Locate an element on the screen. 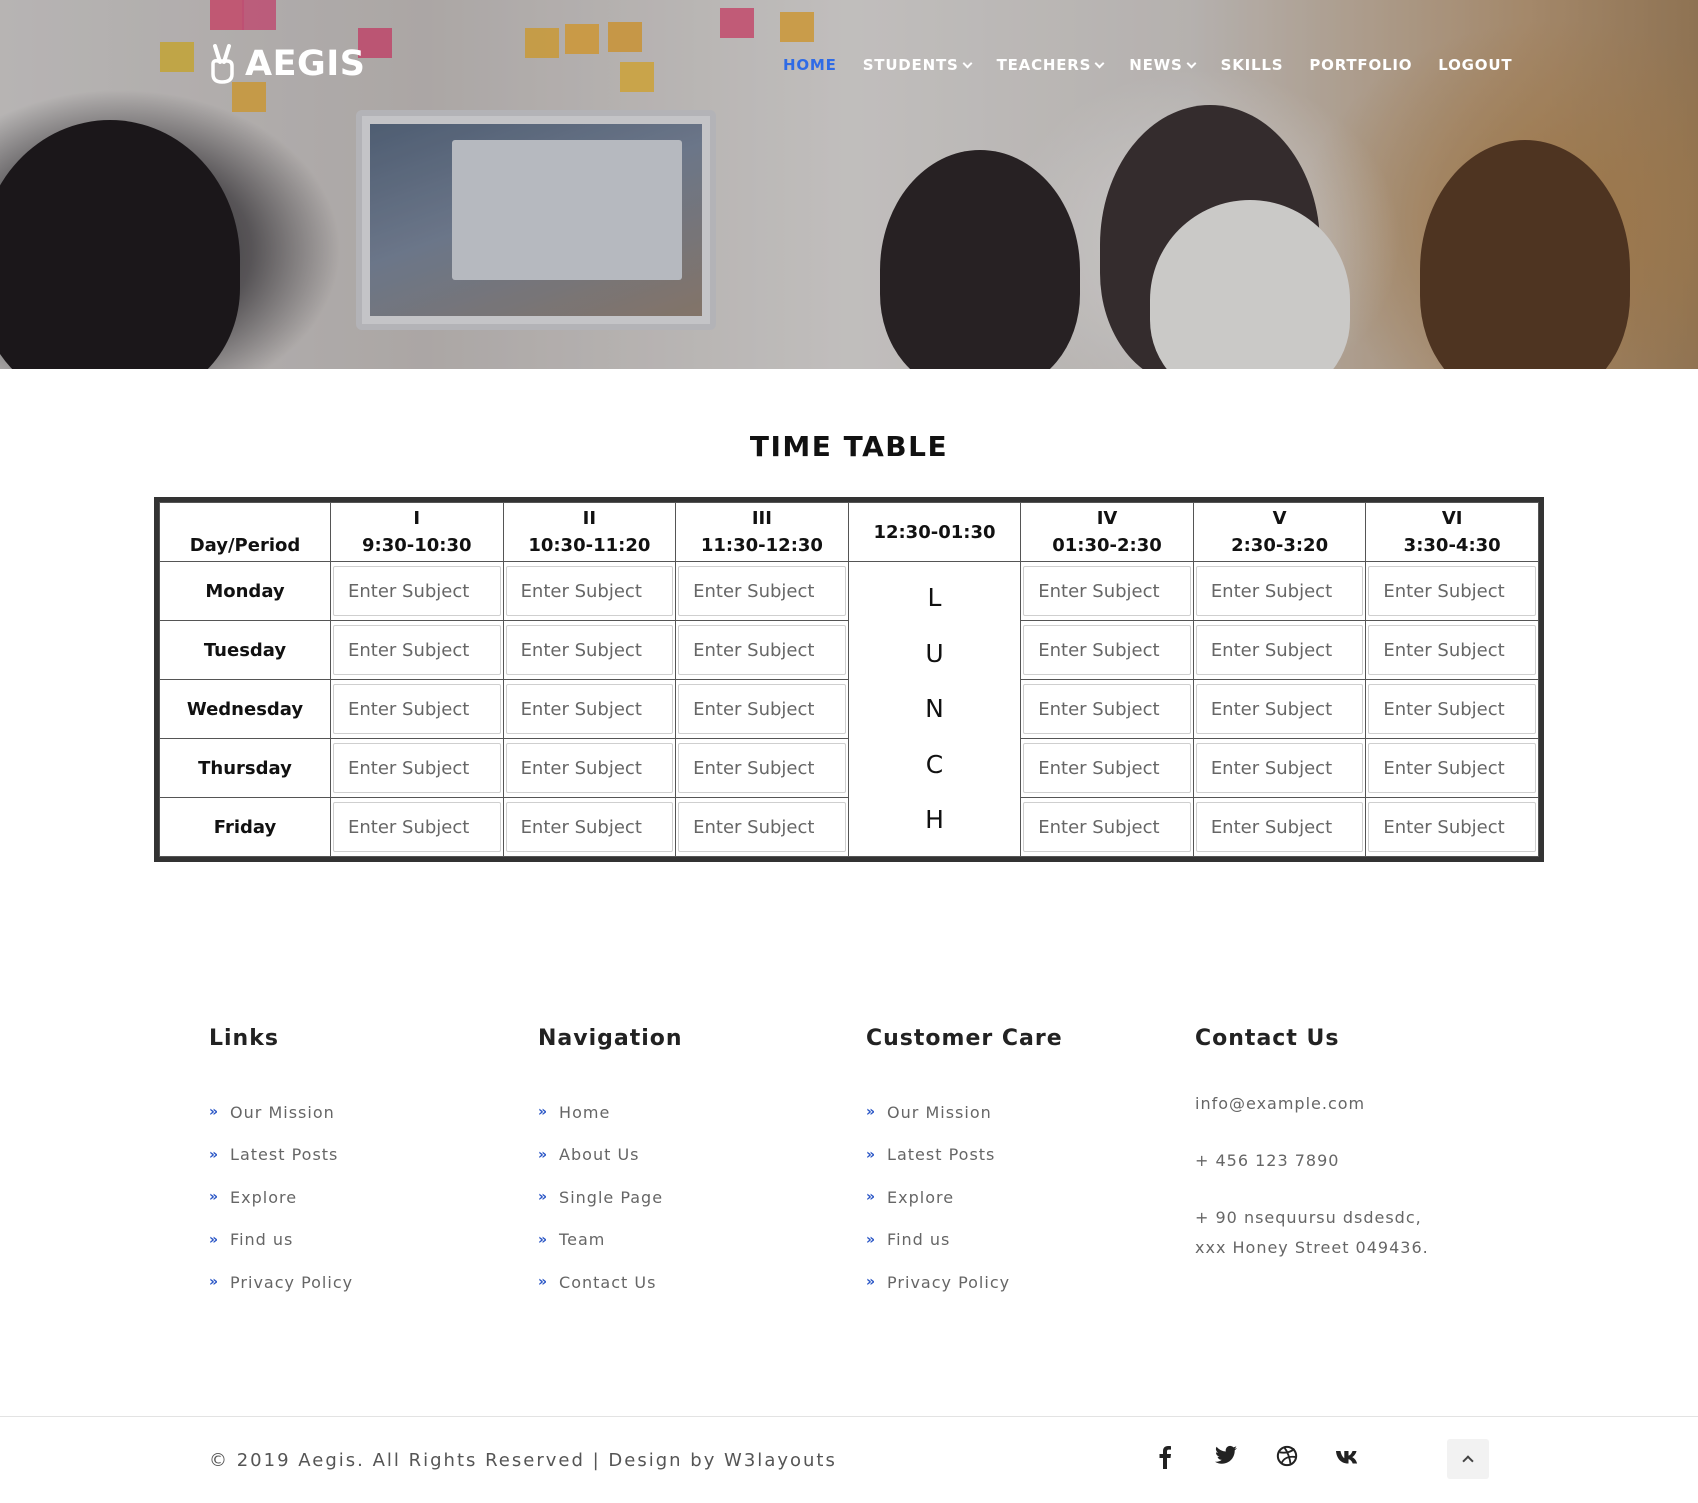 The width and height of the screenshot is (1698, 1503). footer-care-link: » Privacy Policy is located at coordinates (964, 1282).